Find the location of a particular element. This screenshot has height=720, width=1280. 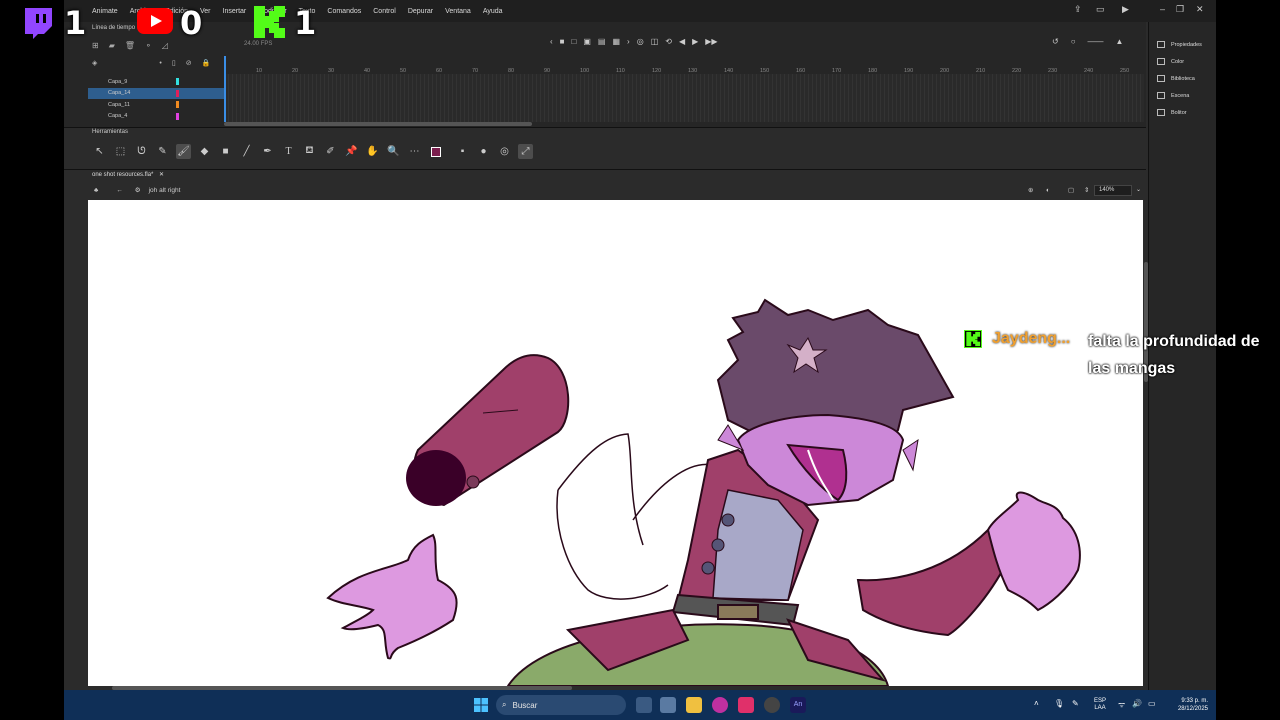

edit-scene-icon: ▢ is located at coordinates (1071, 190).